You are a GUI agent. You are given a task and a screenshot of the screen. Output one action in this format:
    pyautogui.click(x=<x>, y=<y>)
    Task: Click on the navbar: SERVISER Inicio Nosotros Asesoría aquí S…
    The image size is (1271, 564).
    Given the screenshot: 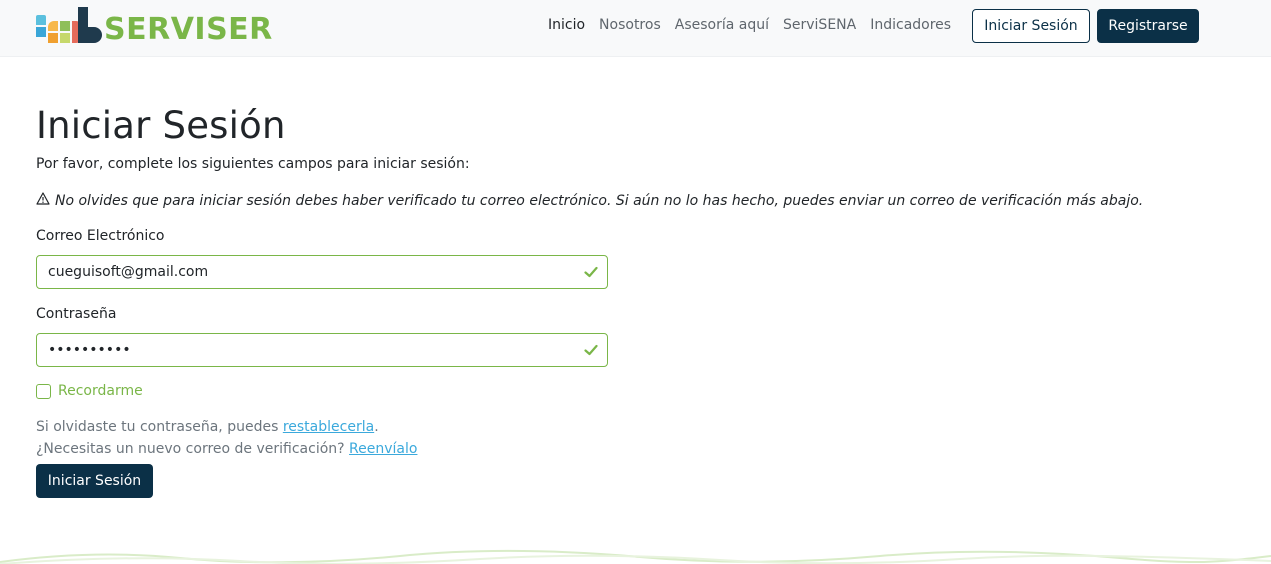 What is the action you would take?
    pyautogui.click(x=635, y=28)
    